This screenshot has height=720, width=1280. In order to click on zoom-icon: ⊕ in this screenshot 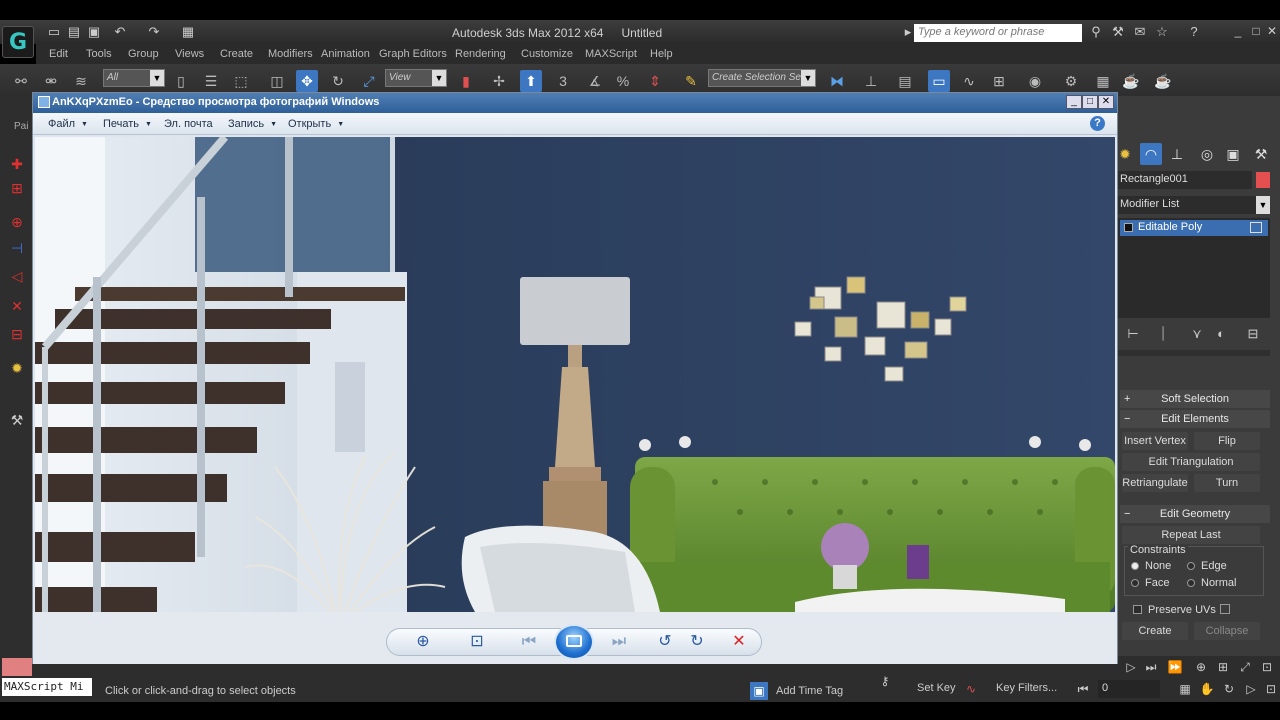, I will do `click(1201, 667)`.